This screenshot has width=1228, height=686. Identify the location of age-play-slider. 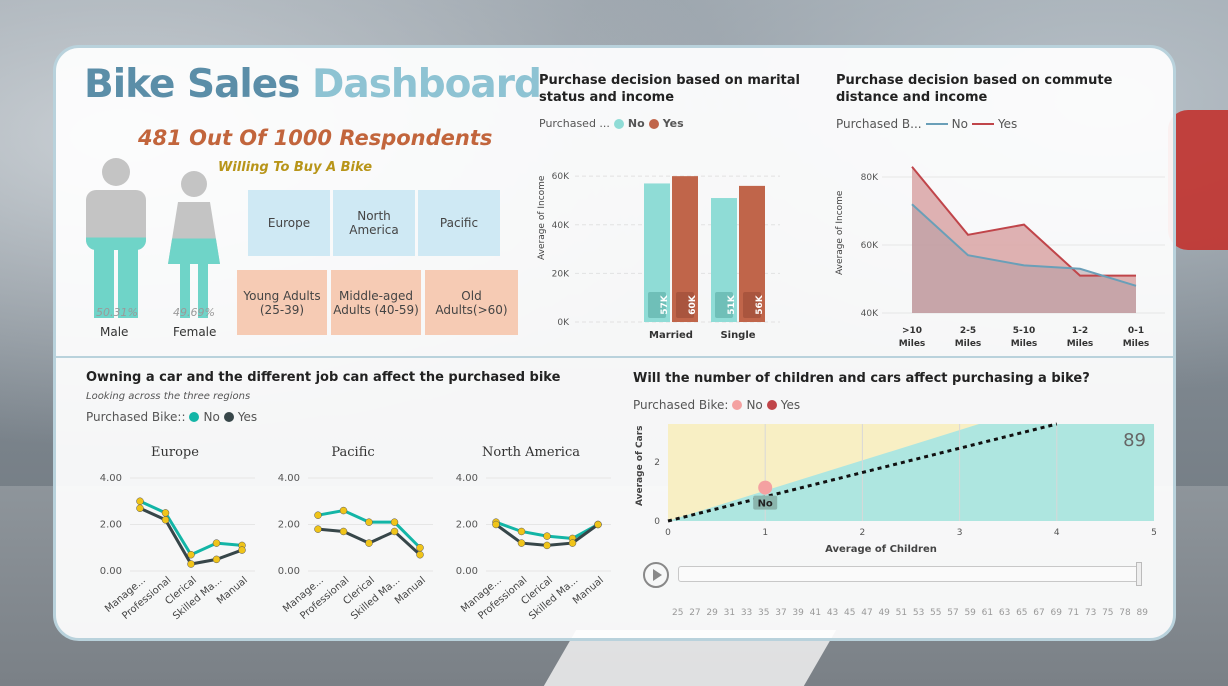
(909, 574).